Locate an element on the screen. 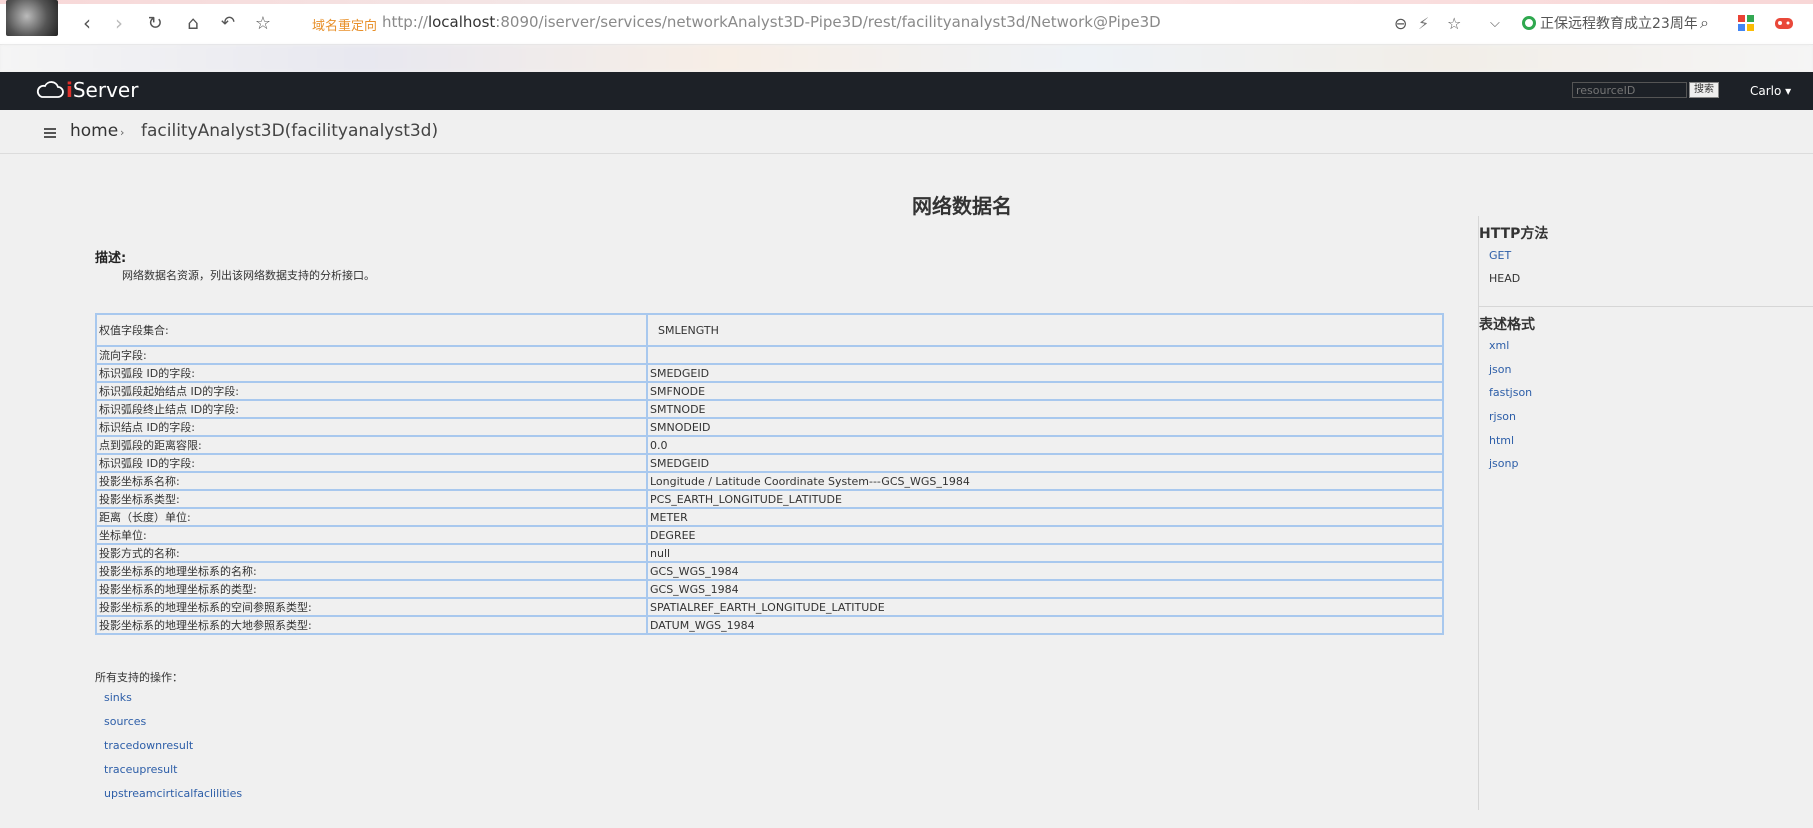 This screenshot has height=828, width=1813. property-name: 投影坐标系的地理坐标系的名称: is located at coordinates (371, 571).